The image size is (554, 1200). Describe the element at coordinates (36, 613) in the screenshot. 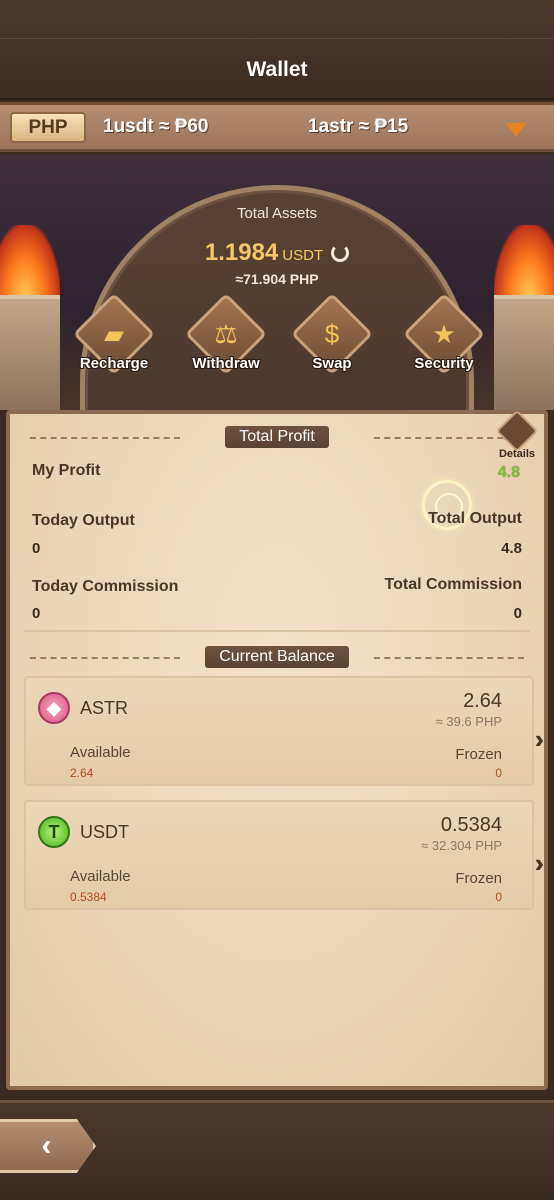

I see `today-commission-value: 0` at that location.